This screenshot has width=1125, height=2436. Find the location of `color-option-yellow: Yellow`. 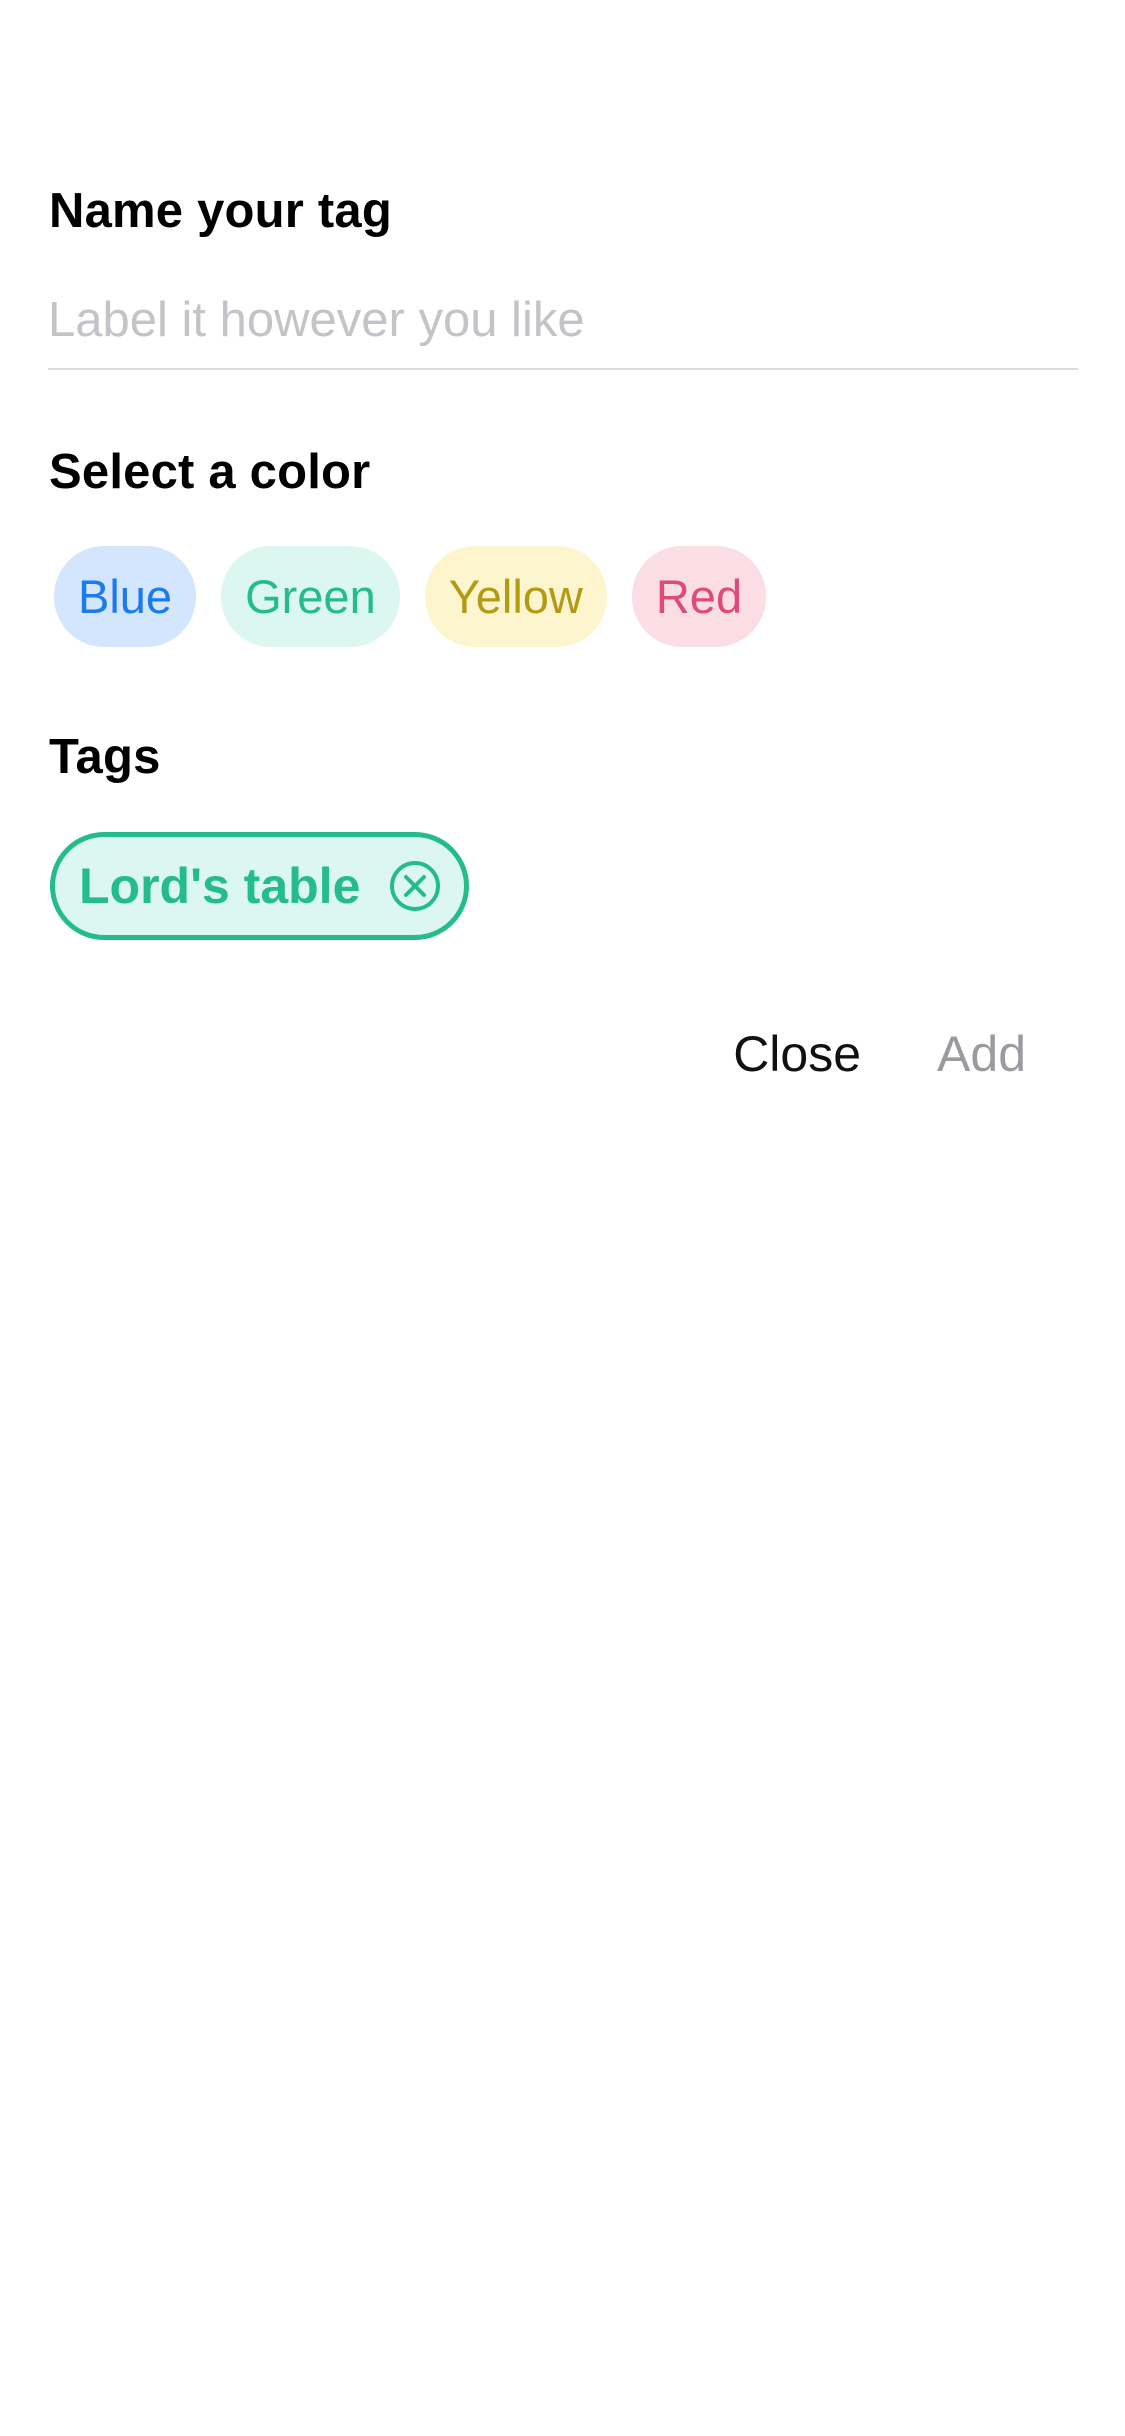

color-option-yellow: Yellow is located at coordinates (515, 596).